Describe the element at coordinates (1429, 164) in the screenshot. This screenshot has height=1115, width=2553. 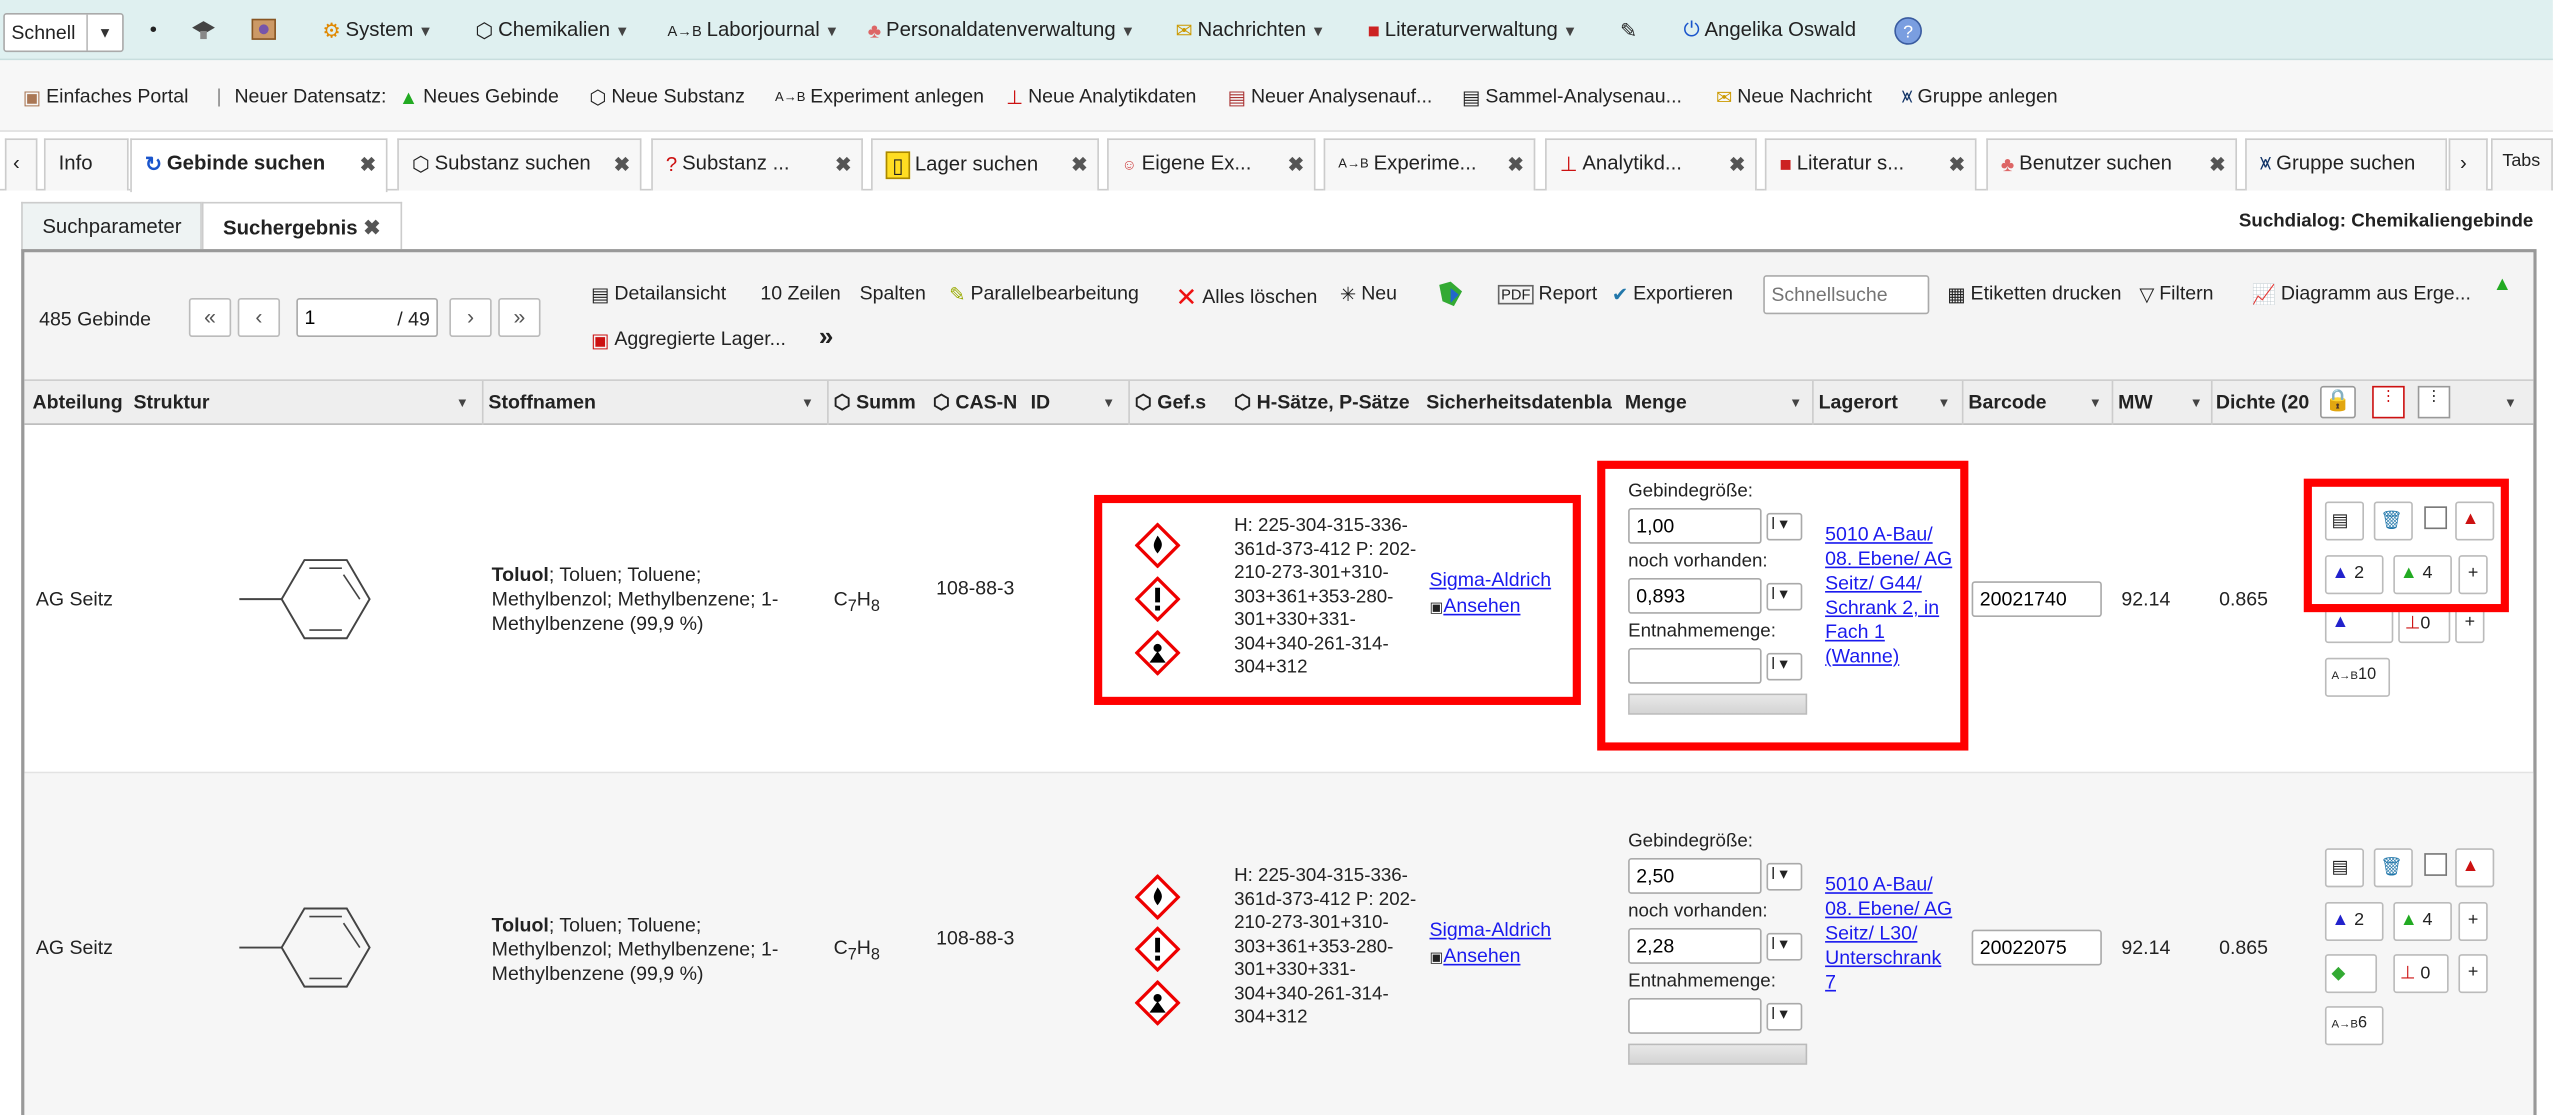
I see `tab-experimente: A→B Experime... ✖` at that location.